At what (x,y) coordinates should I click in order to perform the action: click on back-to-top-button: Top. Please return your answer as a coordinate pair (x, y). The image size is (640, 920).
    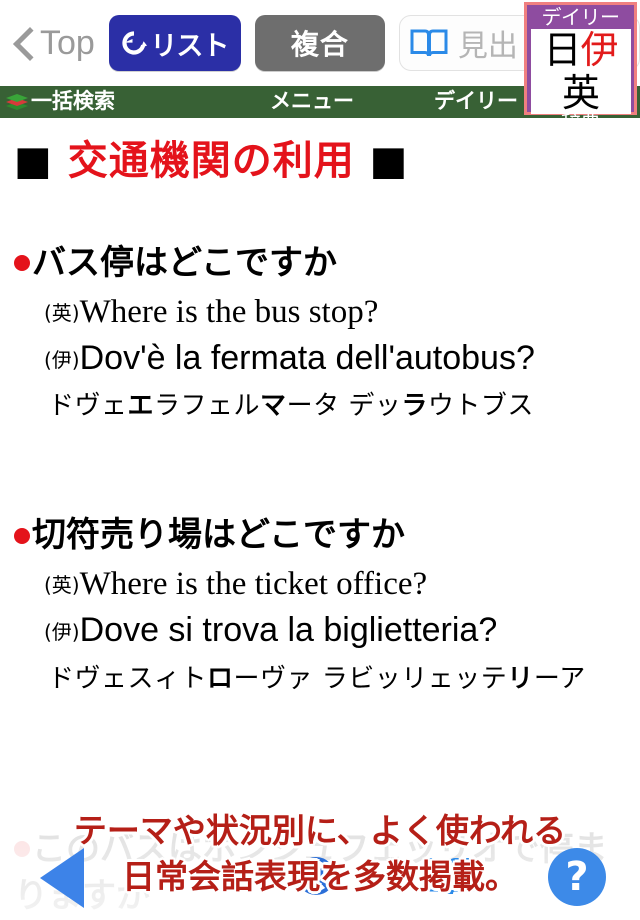
    Looking at the image, I should click on (55, 43).